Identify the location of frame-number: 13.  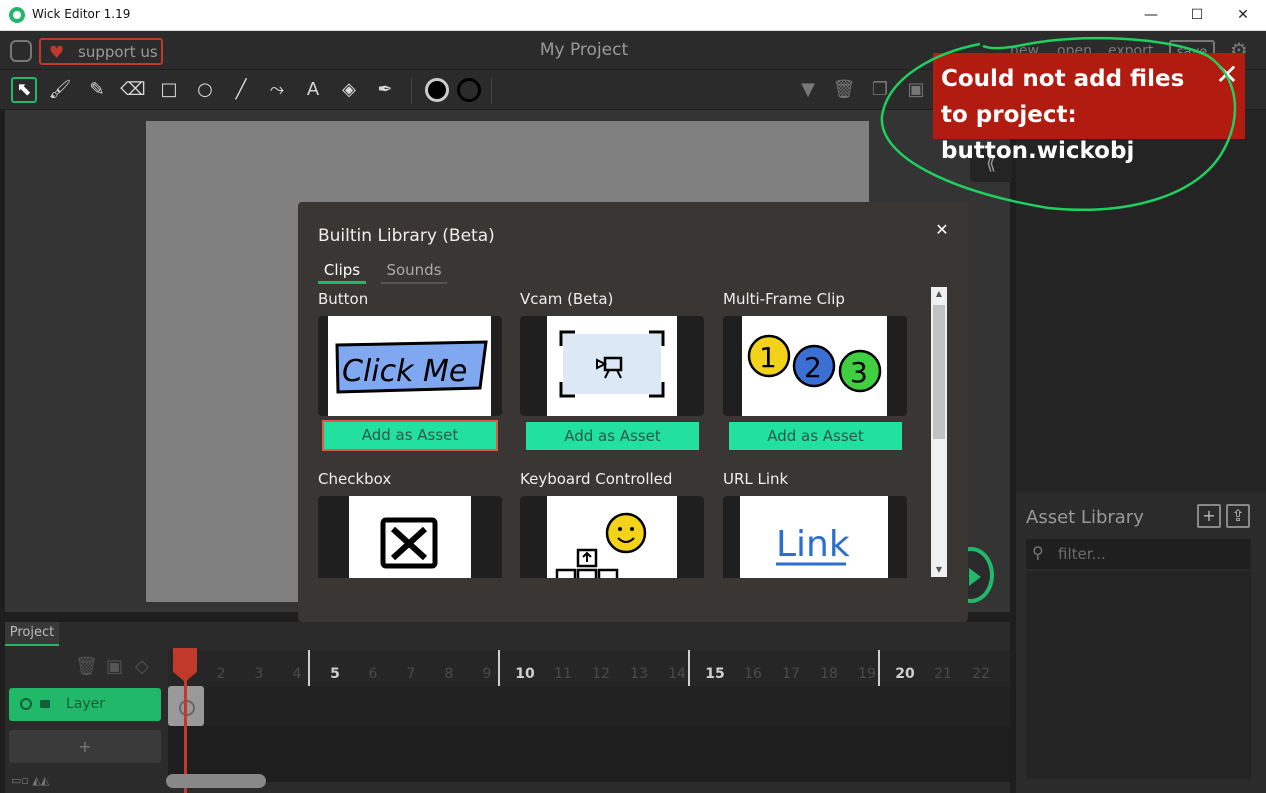
(639, 674).